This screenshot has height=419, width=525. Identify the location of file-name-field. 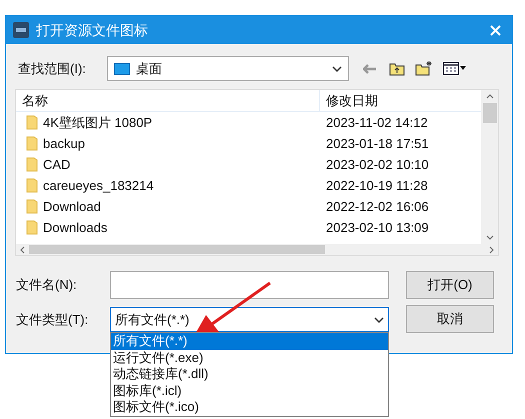
(249, 285).